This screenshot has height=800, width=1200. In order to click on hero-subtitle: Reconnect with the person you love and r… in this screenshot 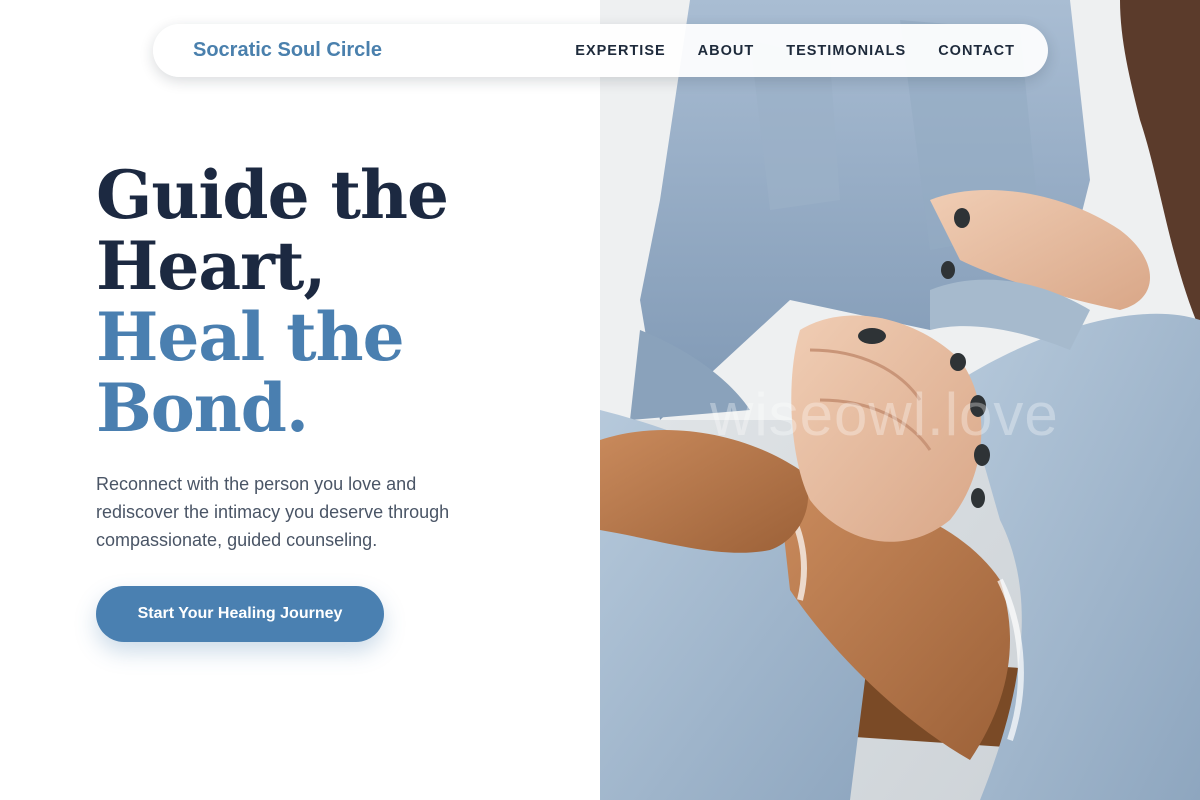, I will do `click(273, 512)`.